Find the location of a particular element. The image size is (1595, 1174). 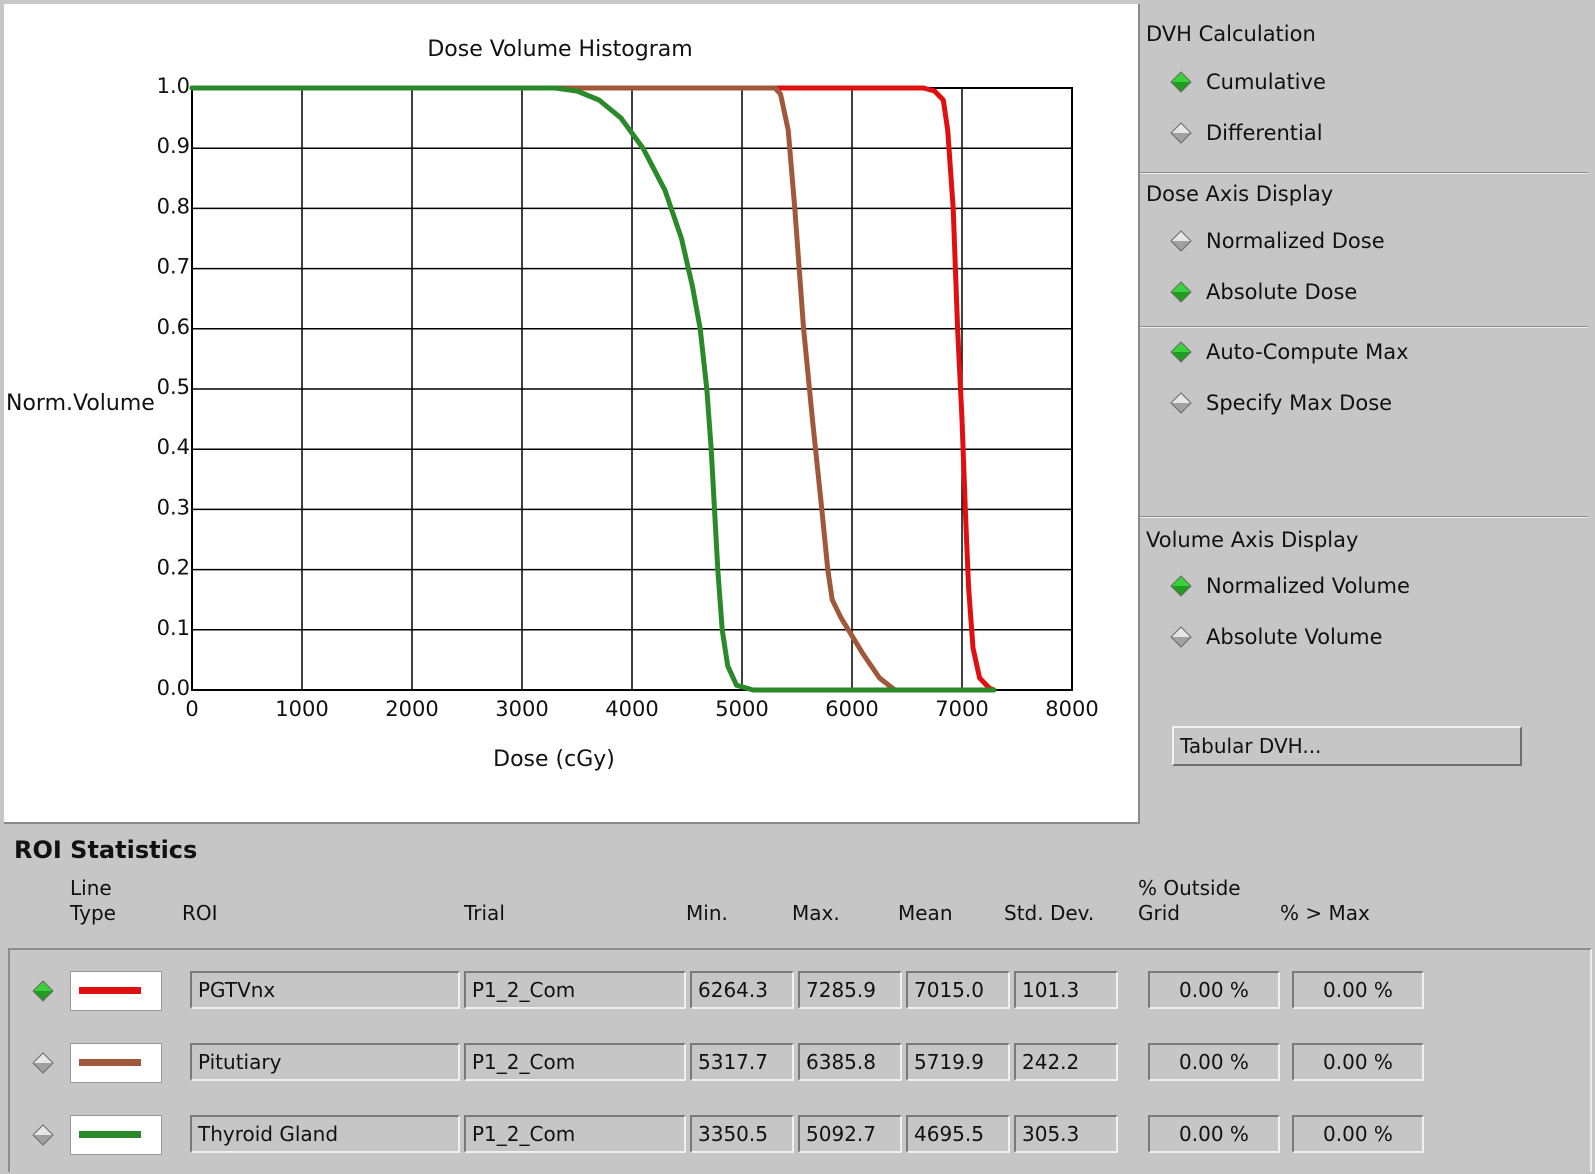

roi-cell: Thyroid Gland is located at coordinates (325, 1134).